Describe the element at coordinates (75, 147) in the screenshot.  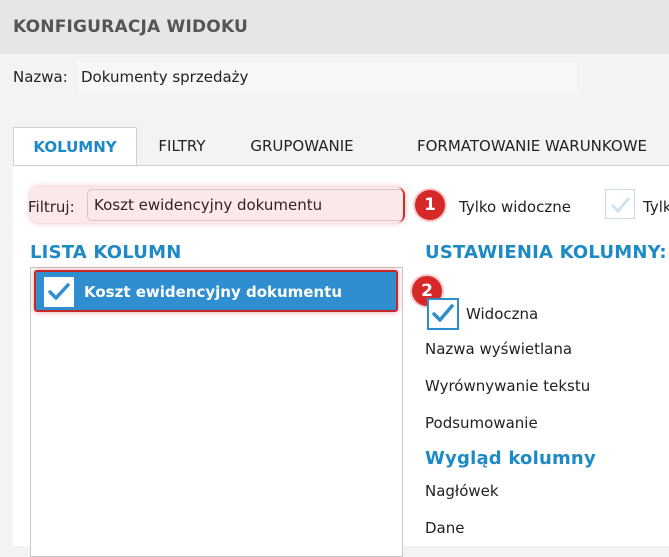
I see `tab-columns: KOLUMNY` at that location.